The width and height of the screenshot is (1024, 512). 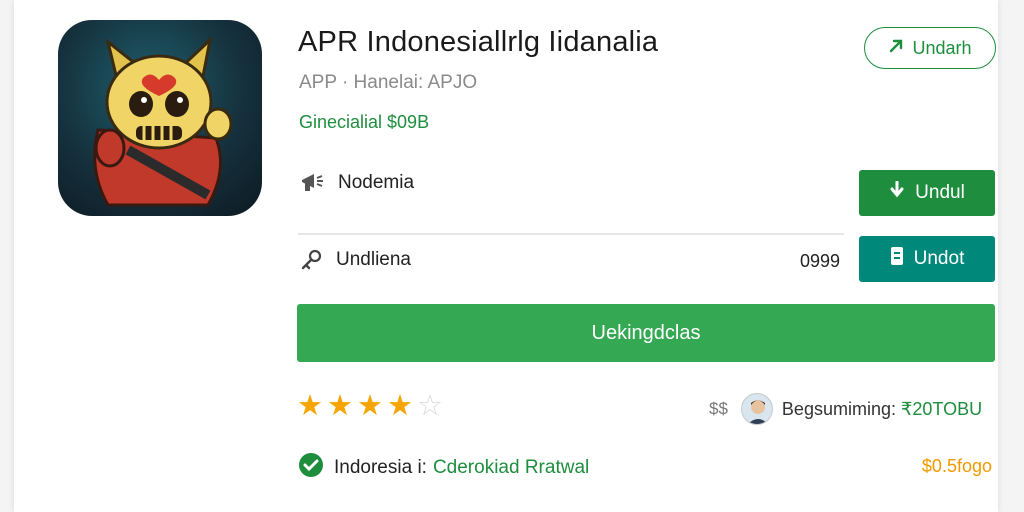 What do you see at coordinates (380, 467) in the screenshot?
I see `verified-label: Indoresia i:` at bounding box center [380, 467].